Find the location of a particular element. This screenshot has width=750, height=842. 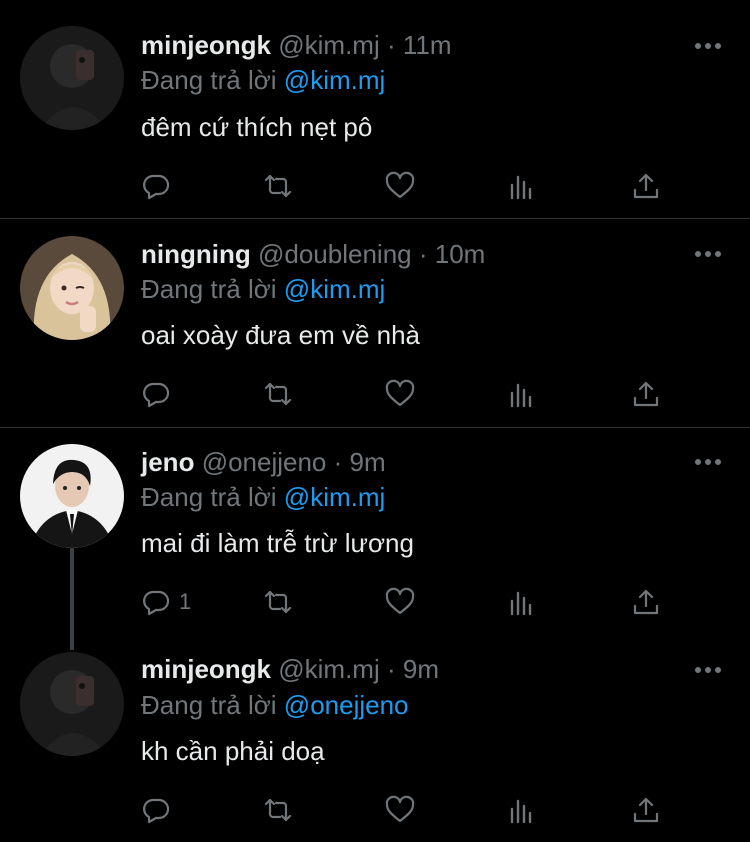

timestamp: 10m is located at coordinates (460, 254).